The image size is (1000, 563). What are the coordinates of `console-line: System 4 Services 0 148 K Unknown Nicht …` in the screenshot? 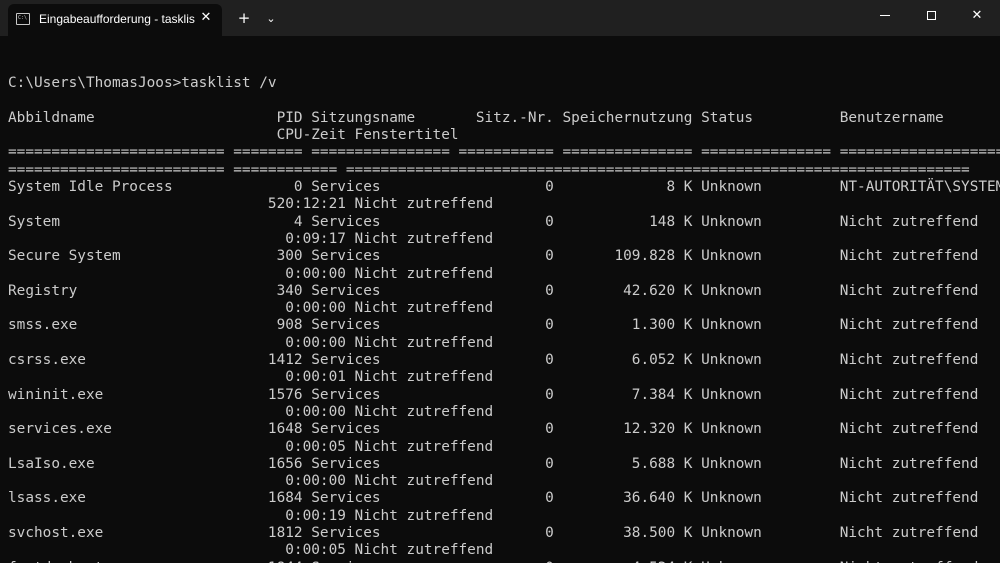 It's located at (493, 221).